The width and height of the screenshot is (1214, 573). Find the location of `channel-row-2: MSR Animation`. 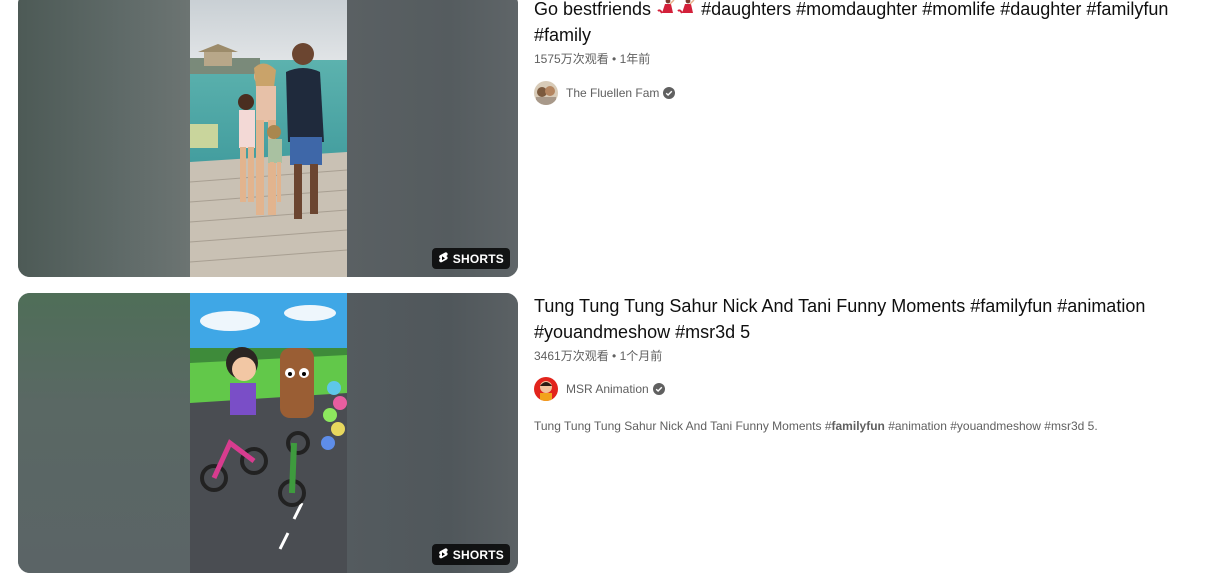

channel-row-2: MSR Animation is located at coordinates (864, 389).